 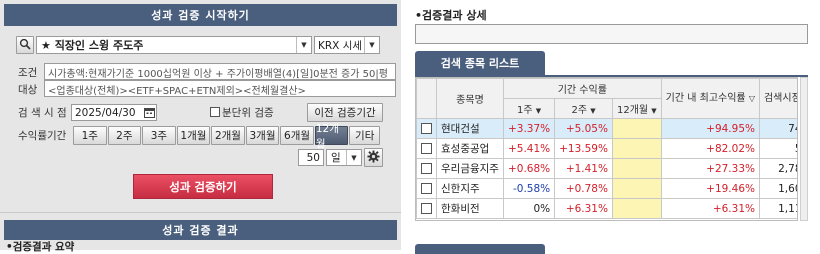 I want to click on period-2w-button: 2주, so click(x=124, y=135).